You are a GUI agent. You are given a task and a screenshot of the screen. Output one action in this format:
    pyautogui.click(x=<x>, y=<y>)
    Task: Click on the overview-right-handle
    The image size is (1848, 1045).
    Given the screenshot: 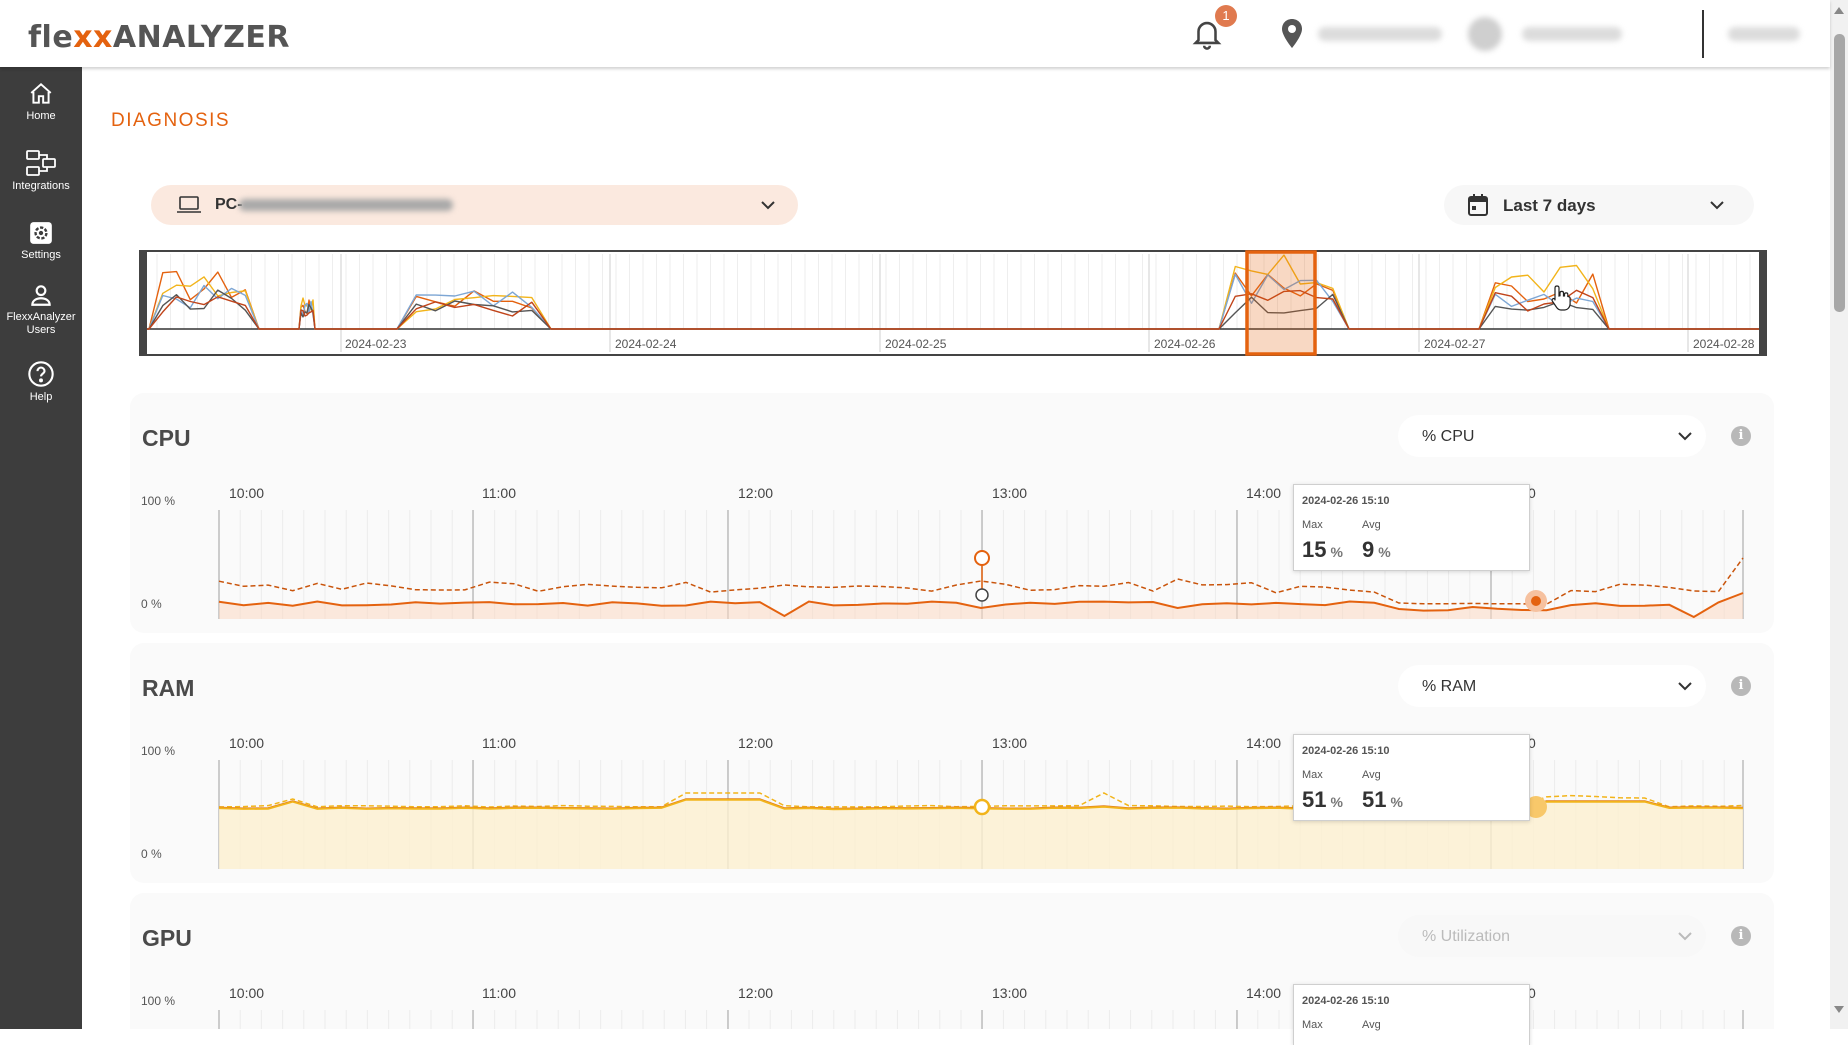 What is the action you would take?
    pyautogui.click(x=1763, y=303)
    